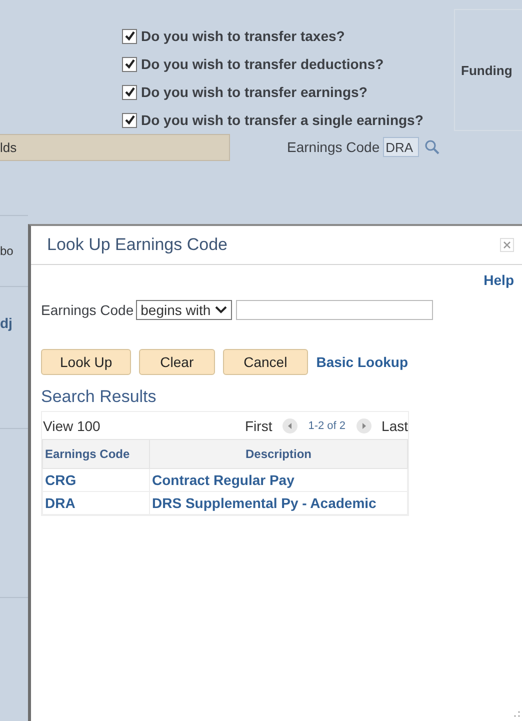 The image size is (522, 721). I want to click on checkbox-label: Do you wish to transfer taxes?, so click(243, 36).